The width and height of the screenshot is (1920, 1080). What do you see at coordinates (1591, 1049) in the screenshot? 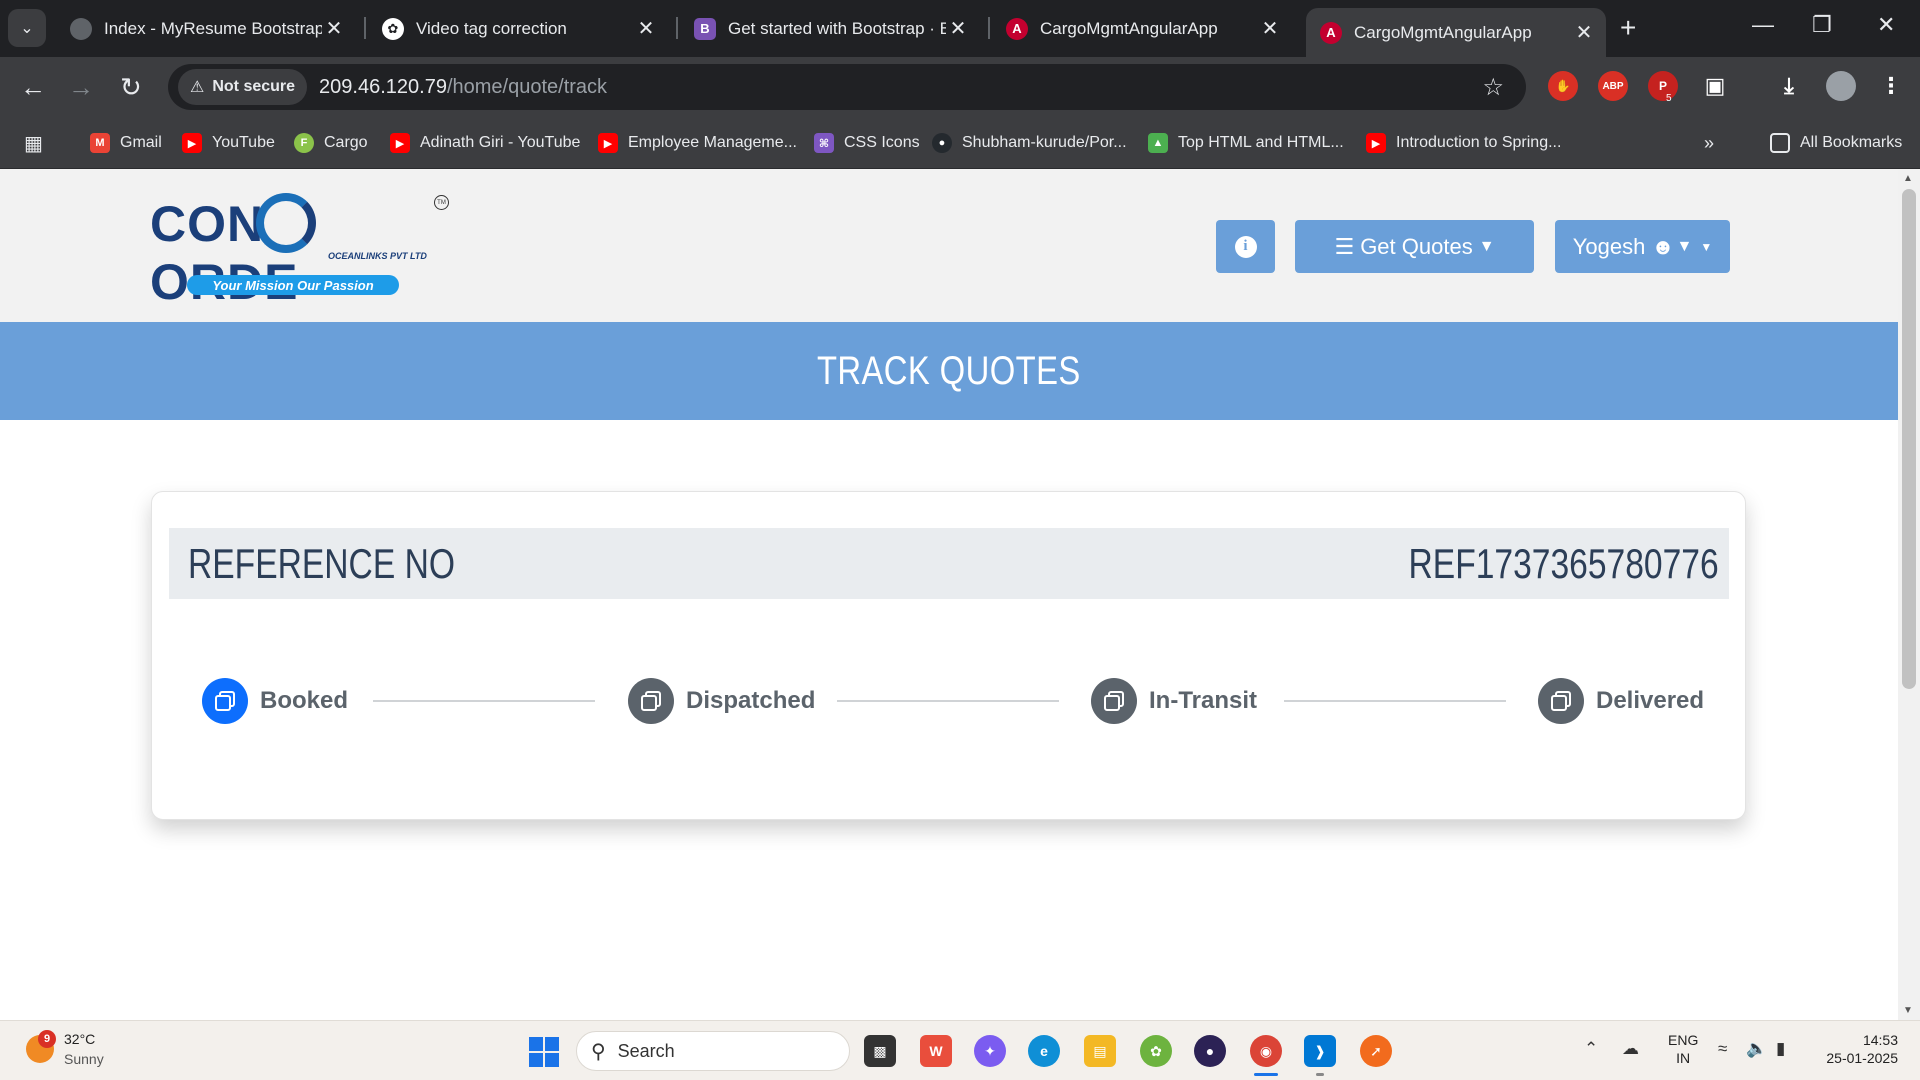
I see `chevron-up-icon: ⌃` at bounding box center [1591, 1049].